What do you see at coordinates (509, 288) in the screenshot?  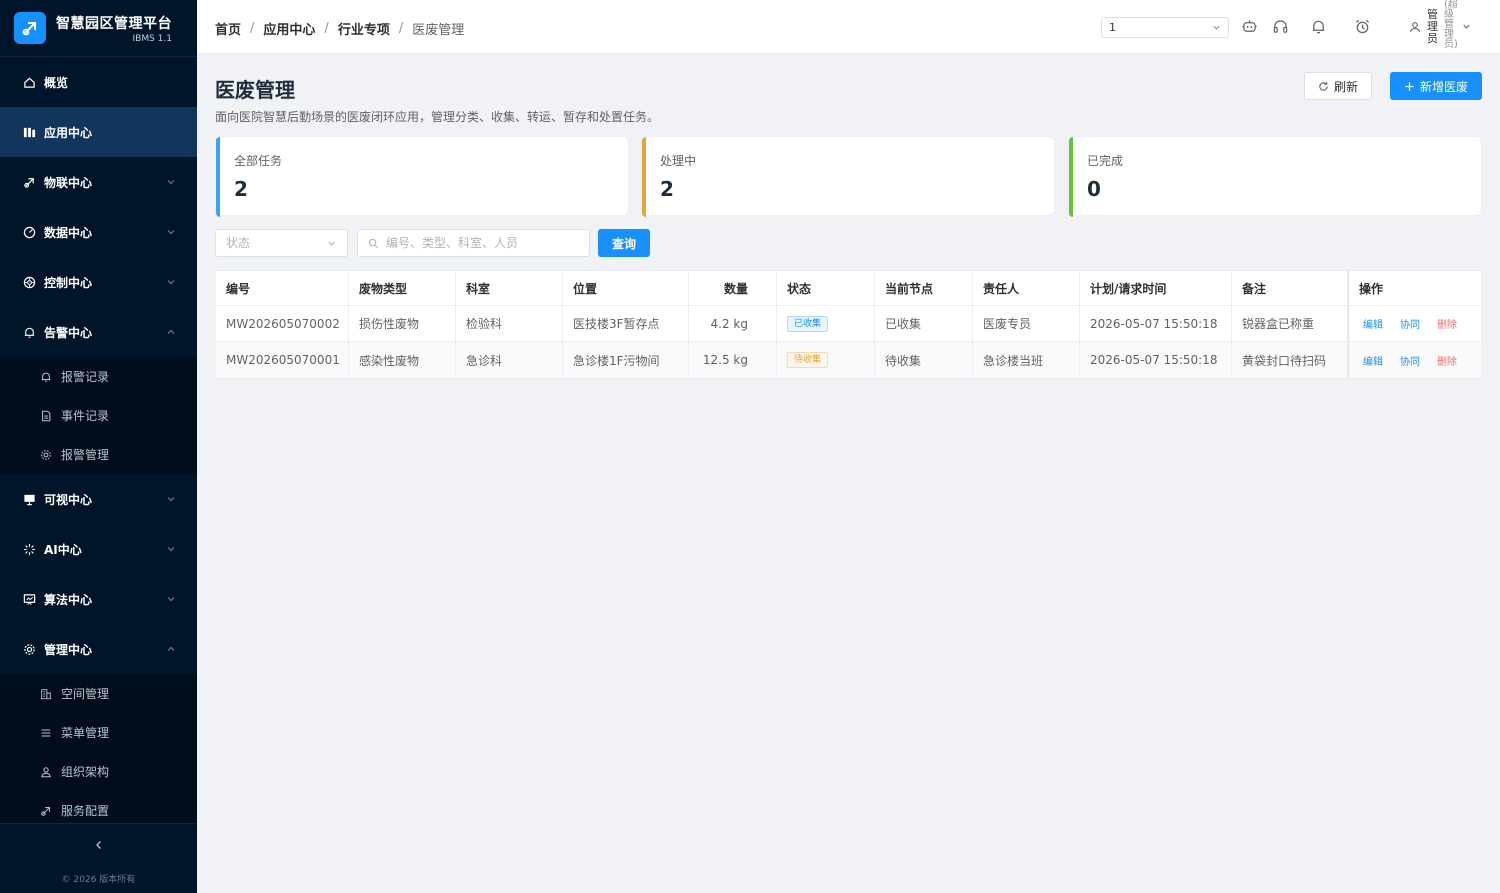 I see `column-header: 科室` at bounding box center [509, 288].